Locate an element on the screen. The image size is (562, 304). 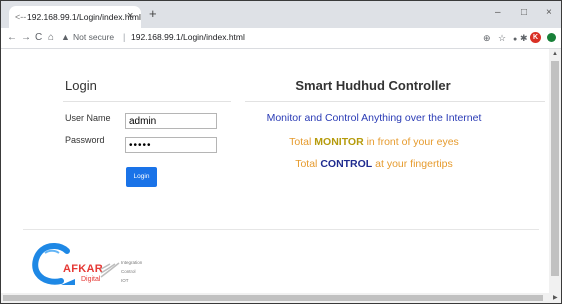
back-button: ← is located at coordinates (12, 38).